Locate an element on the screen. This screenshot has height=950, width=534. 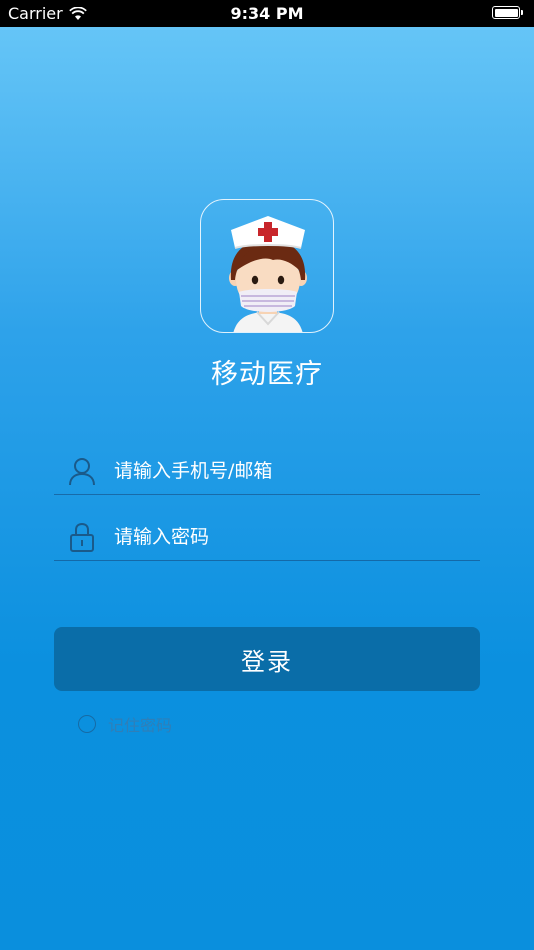
username-field is located at coordinates (267, 471).